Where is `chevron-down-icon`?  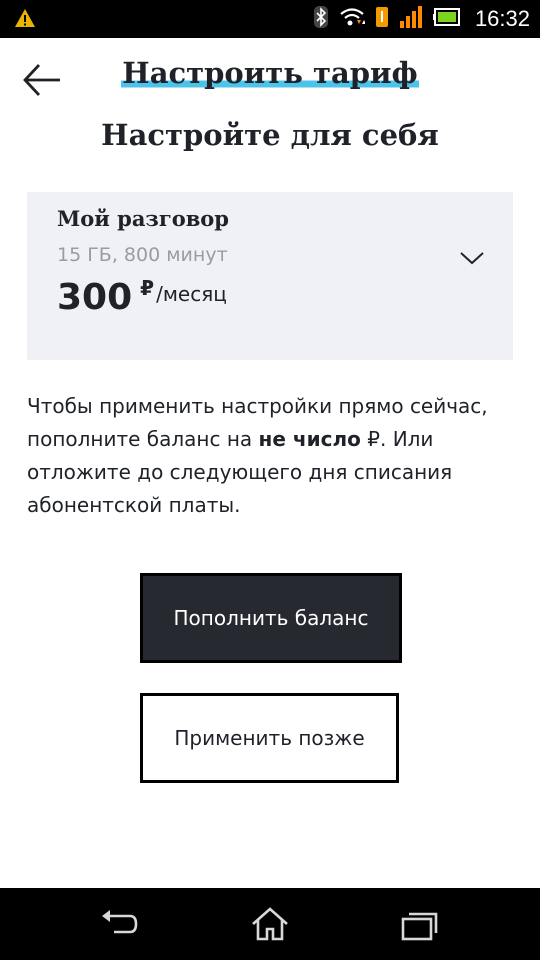 chevron-down-icon is located at coordinates (472, 258).